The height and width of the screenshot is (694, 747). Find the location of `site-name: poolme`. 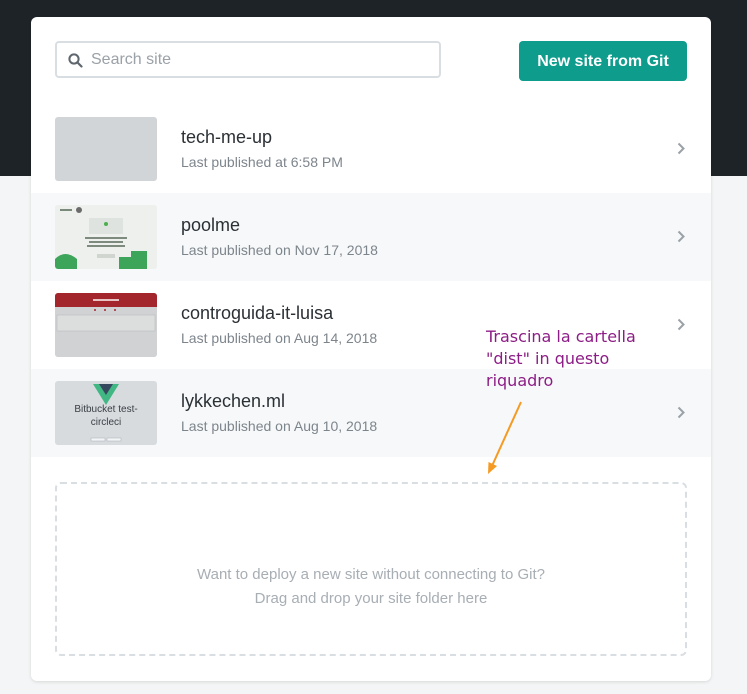

site-name: poolme is located at coordinates (211, 225).